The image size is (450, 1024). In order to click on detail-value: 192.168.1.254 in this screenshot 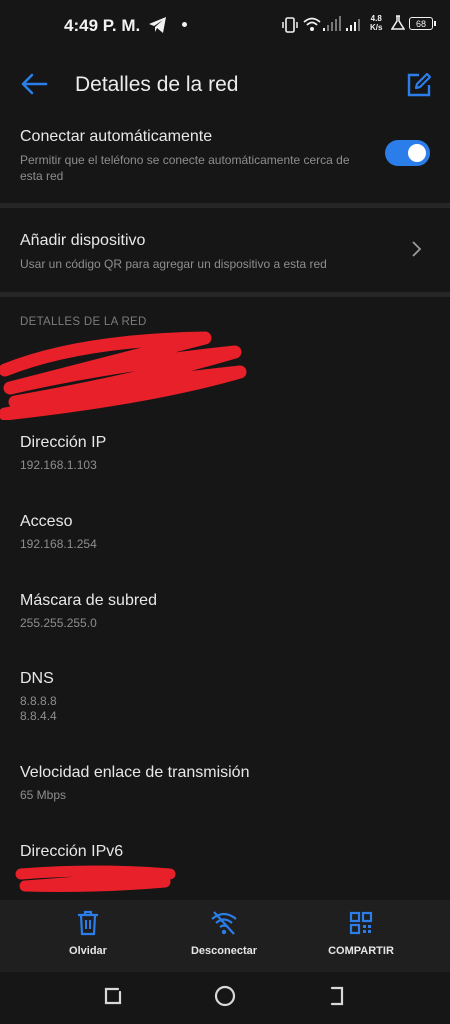, I will do `click(58, 544)`.